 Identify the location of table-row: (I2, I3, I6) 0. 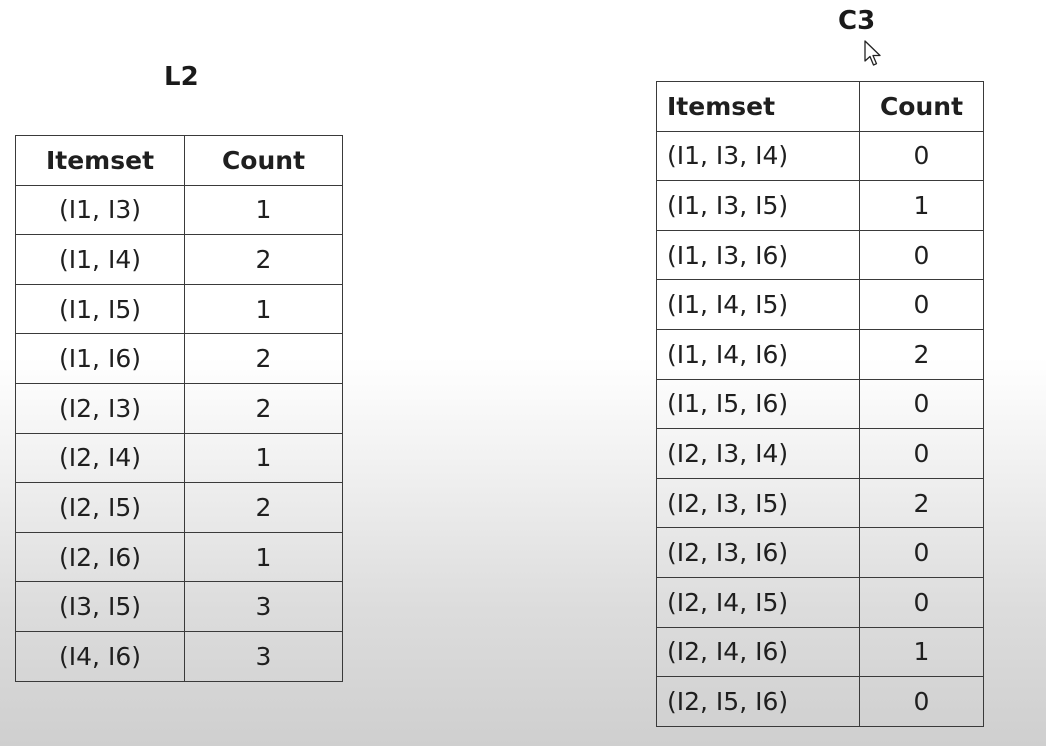
(820, 552).